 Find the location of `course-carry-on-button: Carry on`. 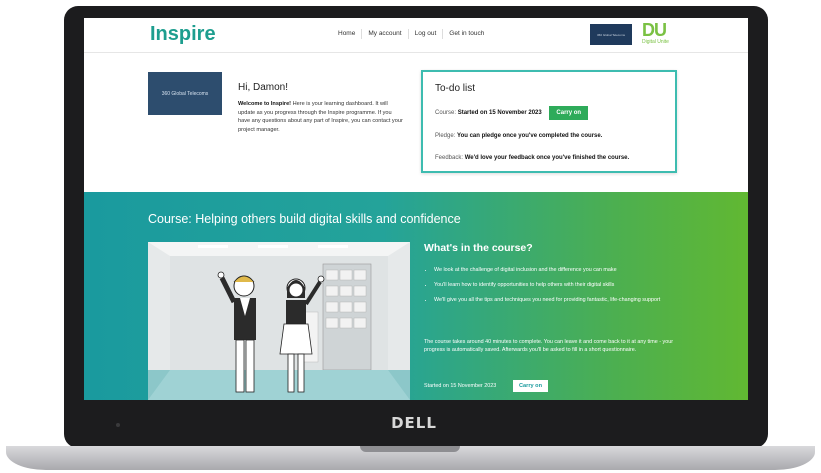

course-carry-on-button: Carry on is located at coordinates (531, 386).